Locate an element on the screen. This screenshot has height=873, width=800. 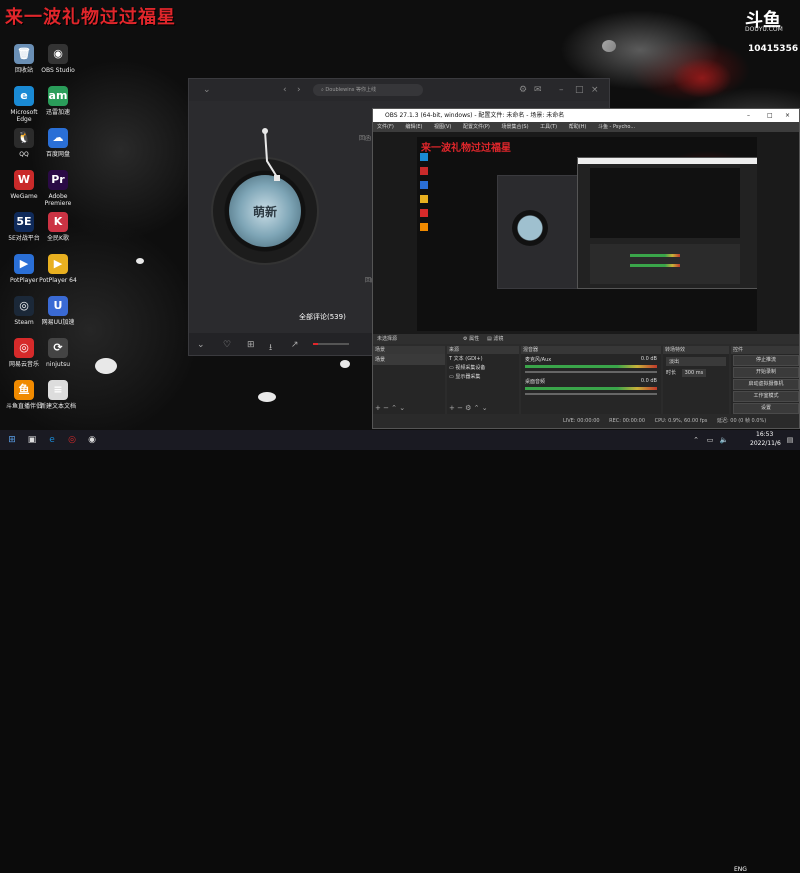
scene-add-remove-icons: + − ⌃ ⌄ is located at coordinates (390, 408).